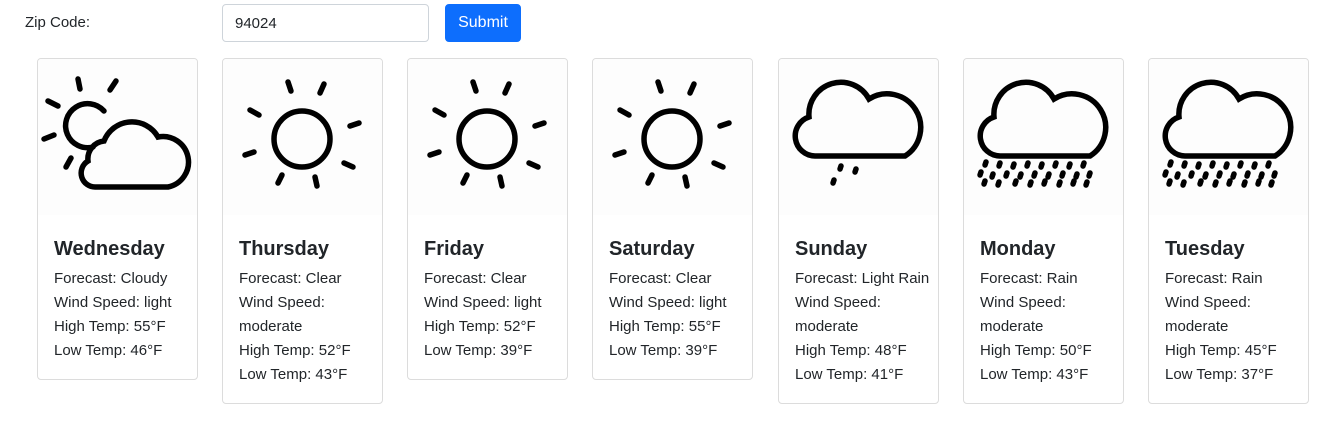  What do you see at coordinates (483, 23) in the screenshot?
I see `submit-button: Submit` at bounding box center [483, 23].